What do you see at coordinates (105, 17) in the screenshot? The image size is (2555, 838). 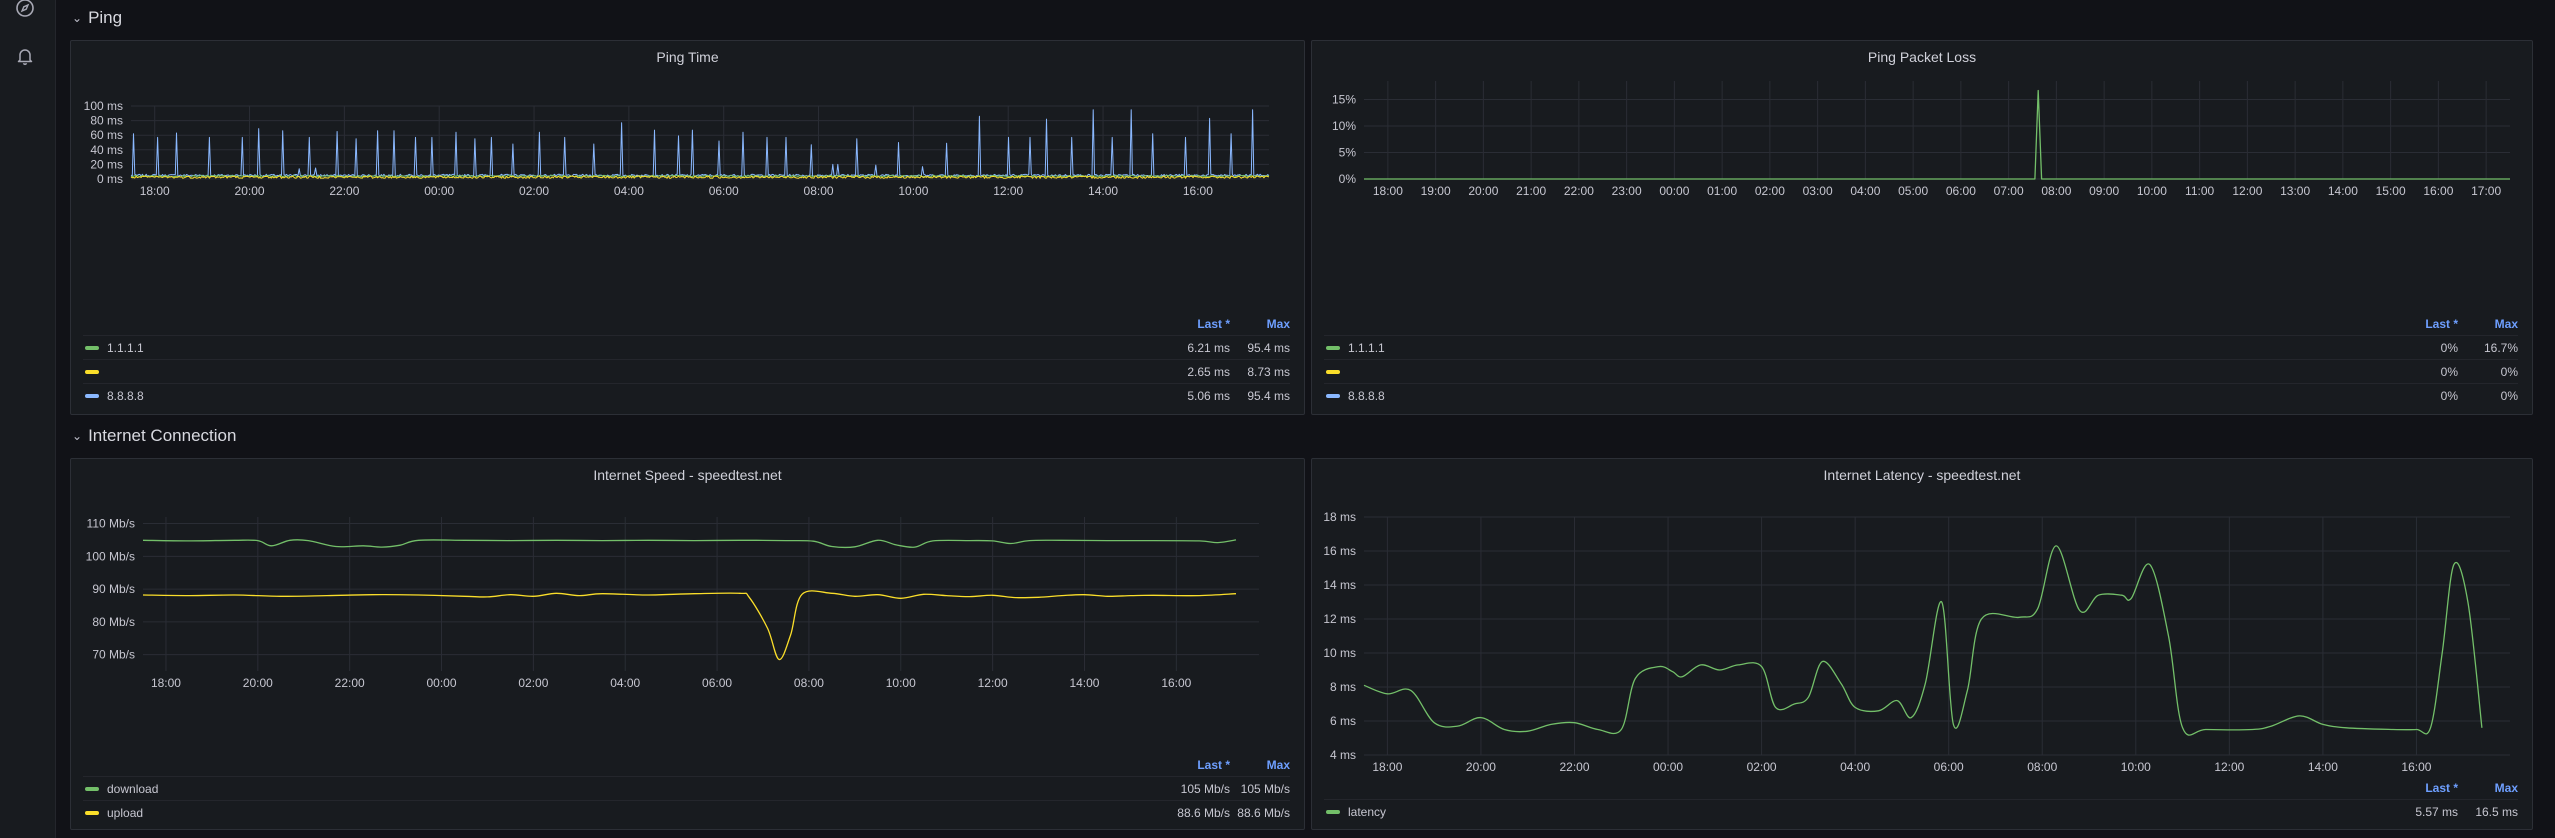 I see `row-title: Ping` at bounding box center [105, 17].